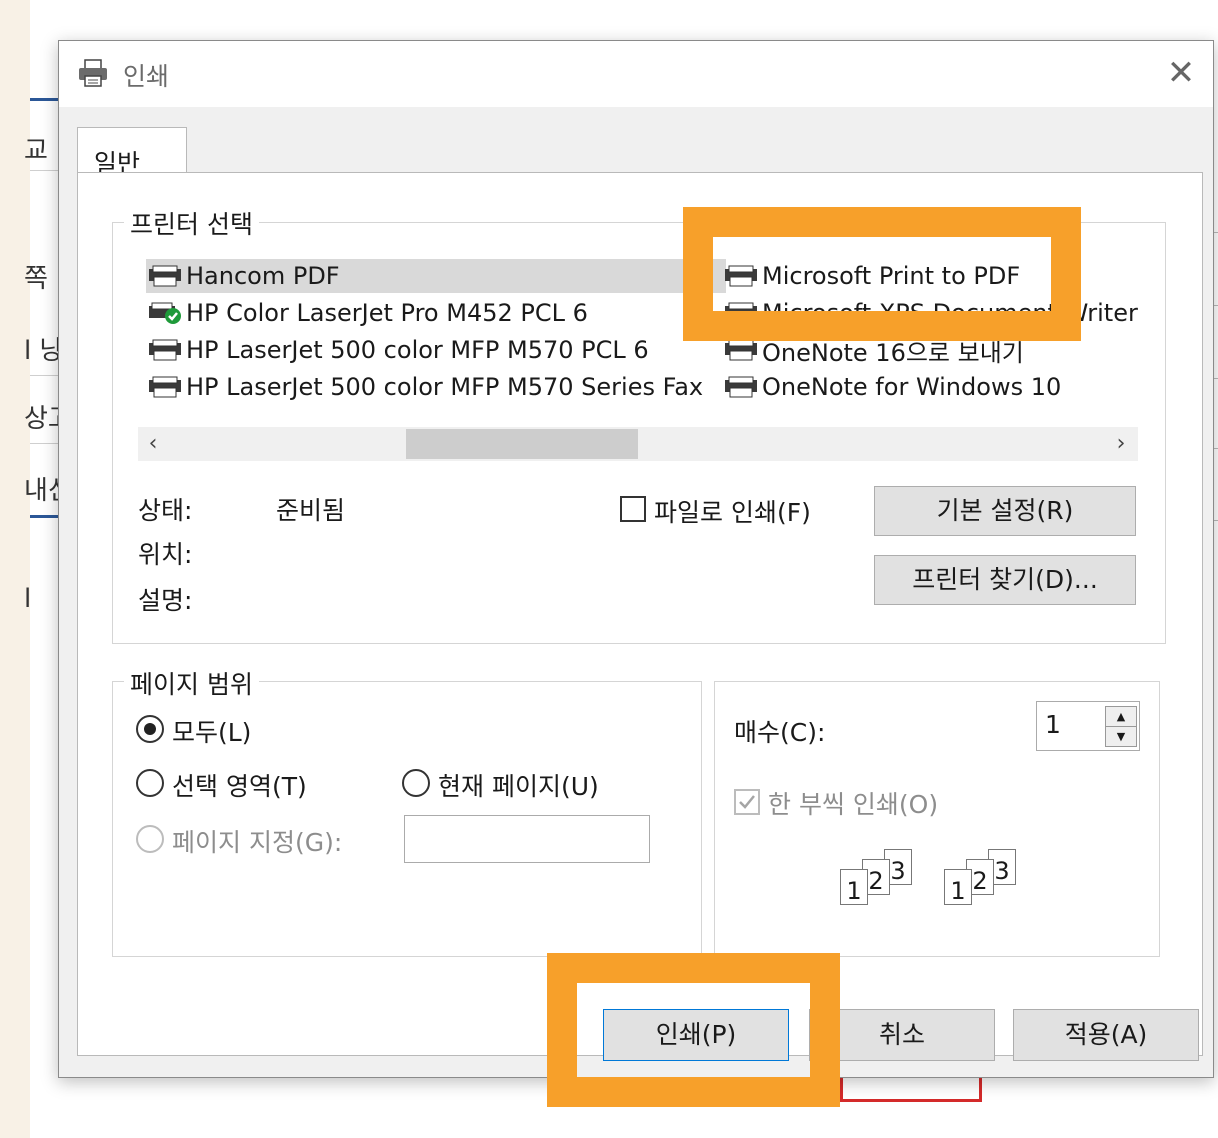  Describe the element at coordinates (1121, 716) in the screenshot. I see `spin-up-icon: ▲` at that location.